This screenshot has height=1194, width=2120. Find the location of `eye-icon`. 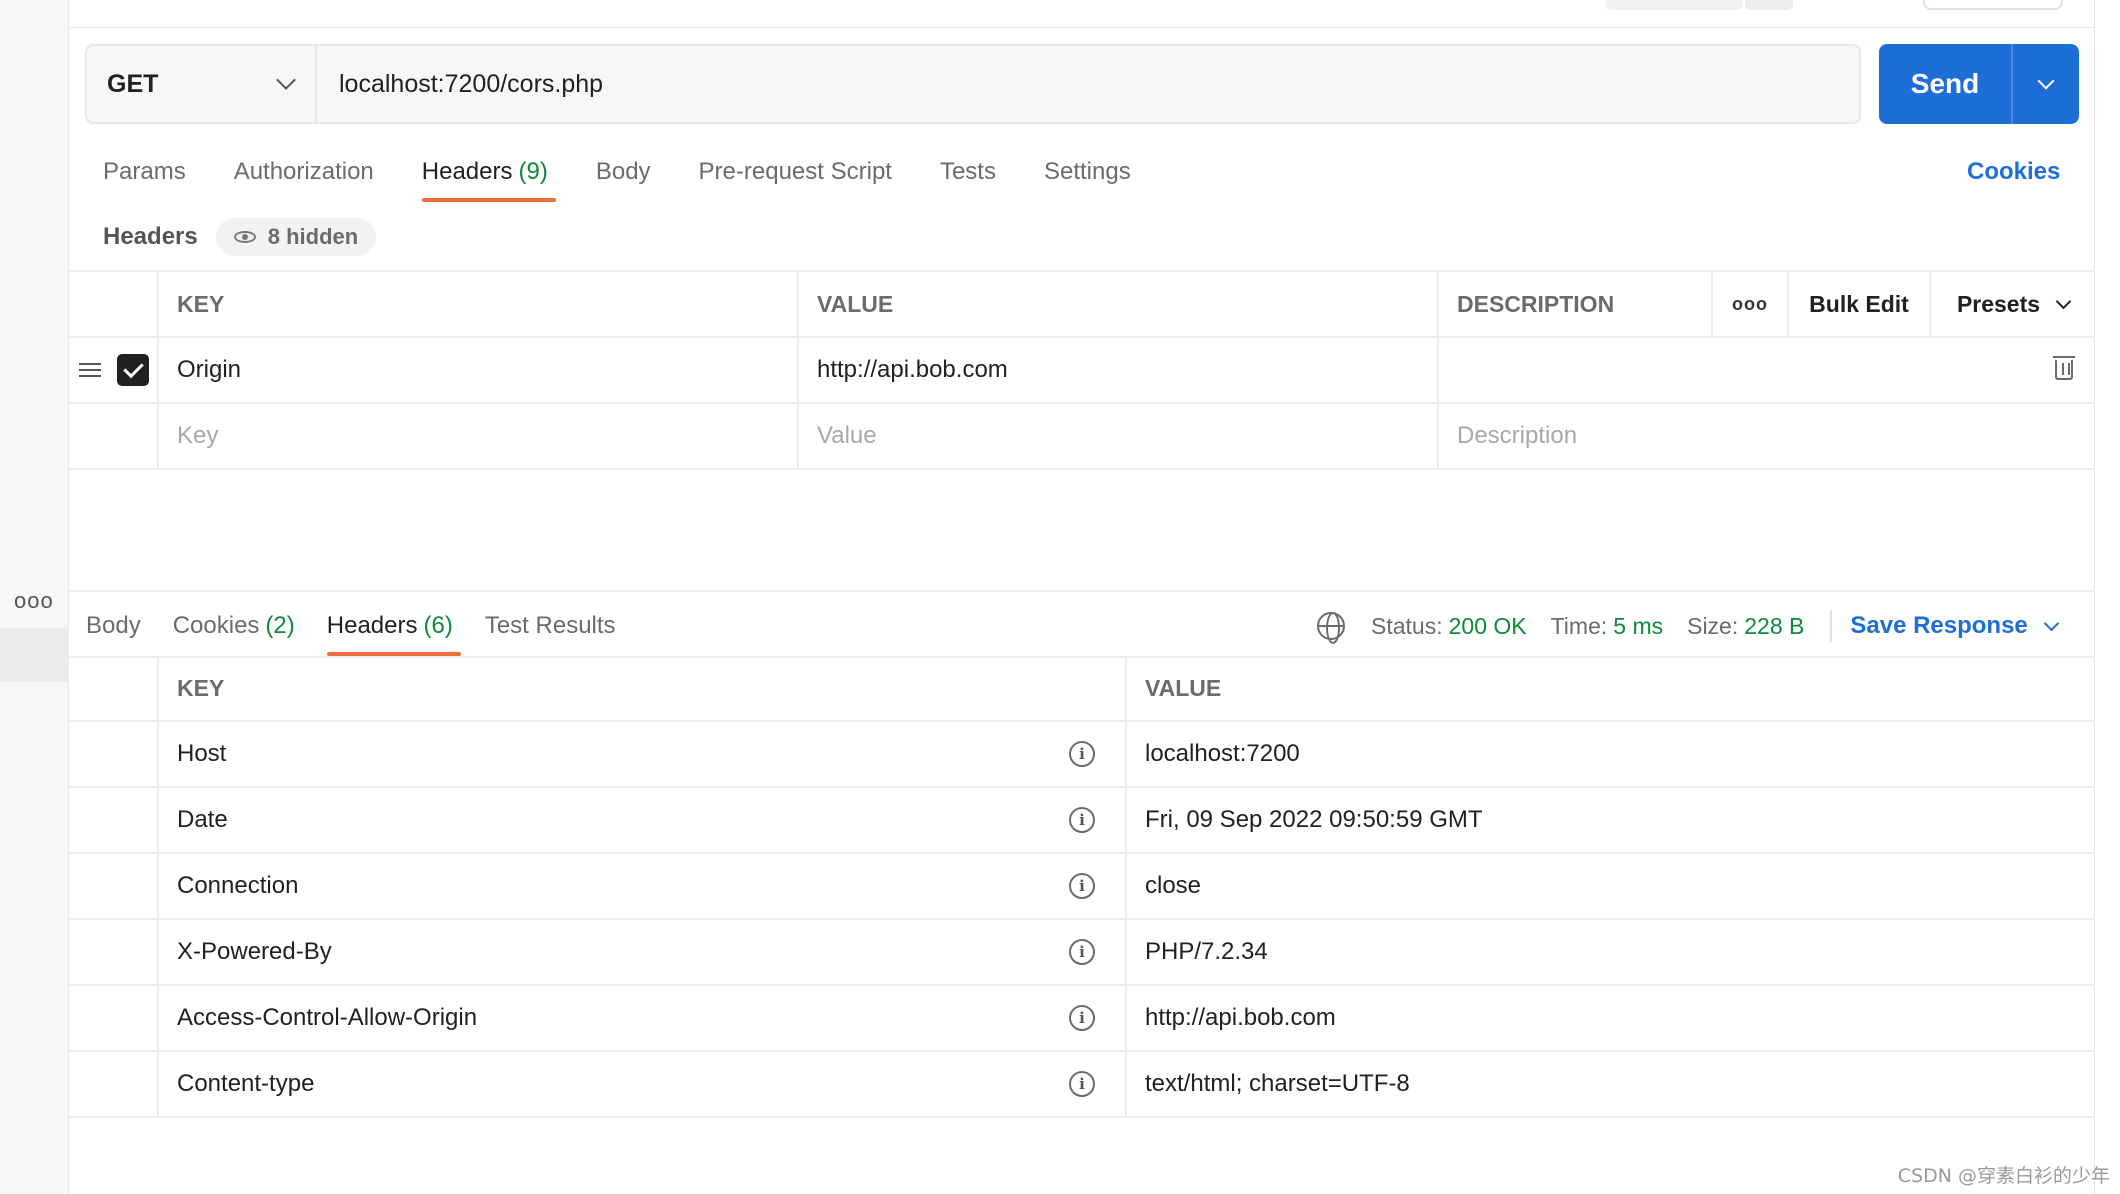

eye-icon is located at coordinates (244, 237).